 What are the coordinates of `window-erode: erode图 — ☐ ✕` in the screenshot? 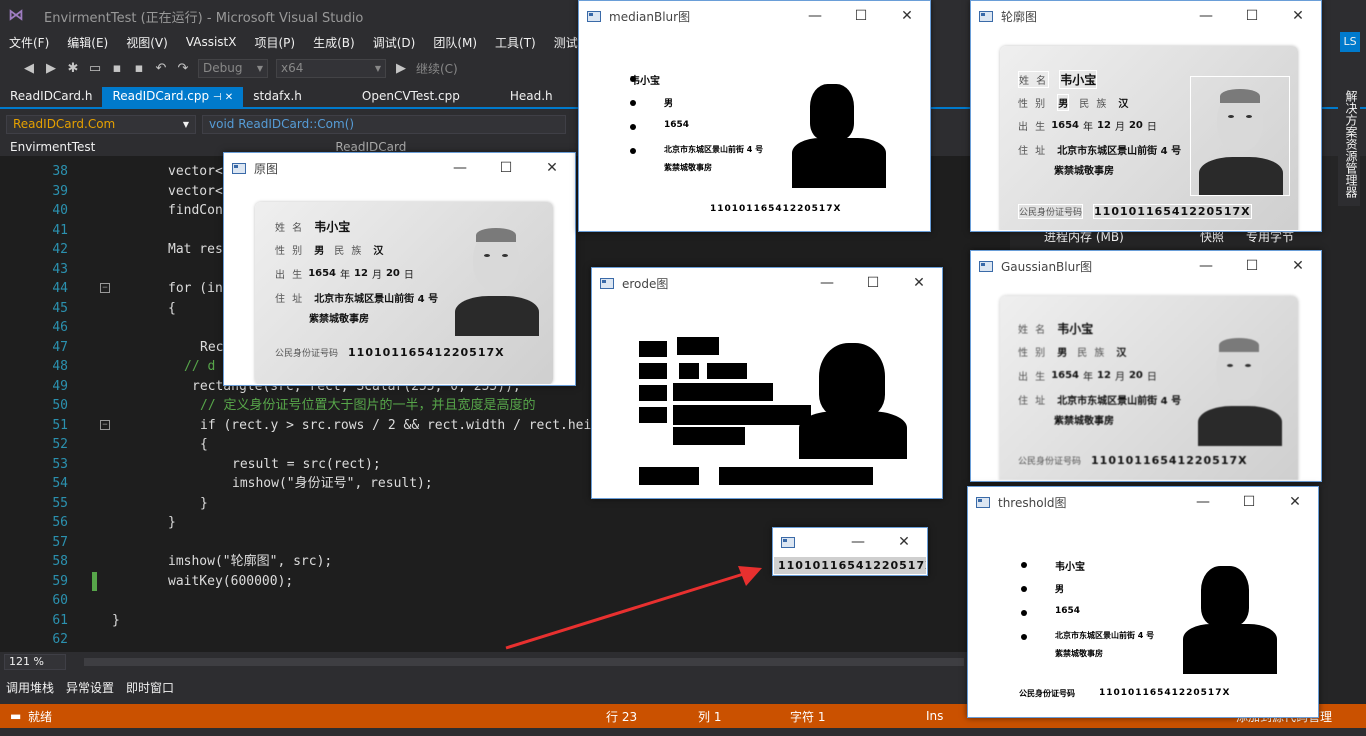 It's located at (767, 383).